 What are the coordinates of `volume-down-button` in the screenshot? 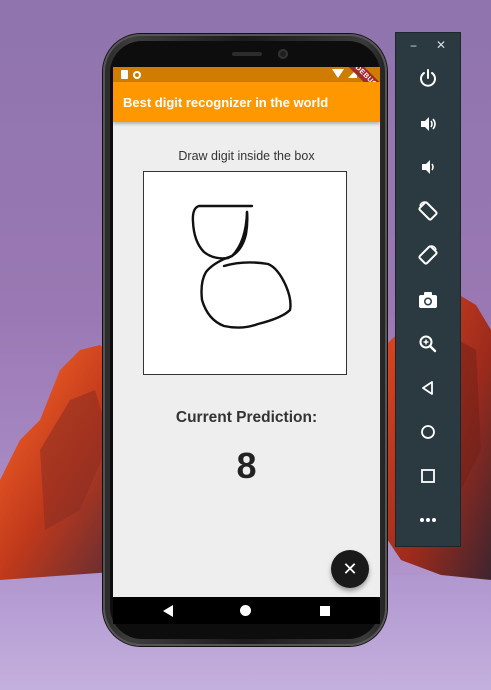 It's located at (428, 167).